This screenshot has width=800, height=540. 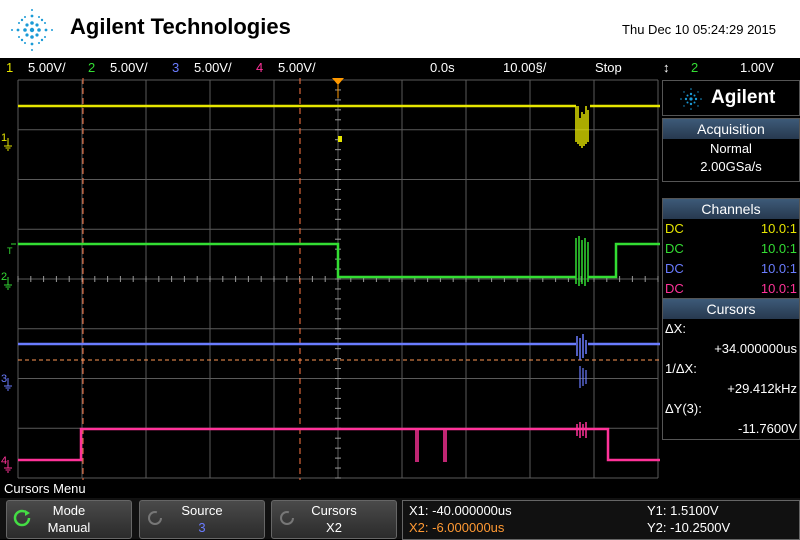 I want to click on acquisition-mode: Normal, so click(x=731, y=148).